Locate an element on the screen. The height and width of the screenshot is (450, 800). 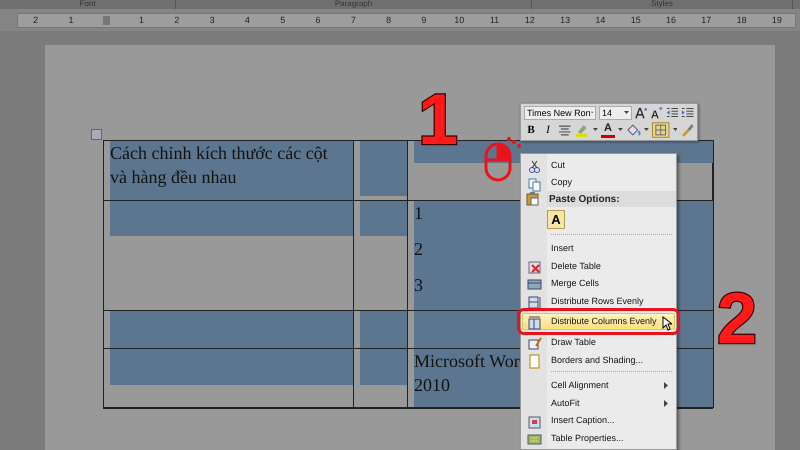
delete-table-icon is located at coordinates (534, 267).